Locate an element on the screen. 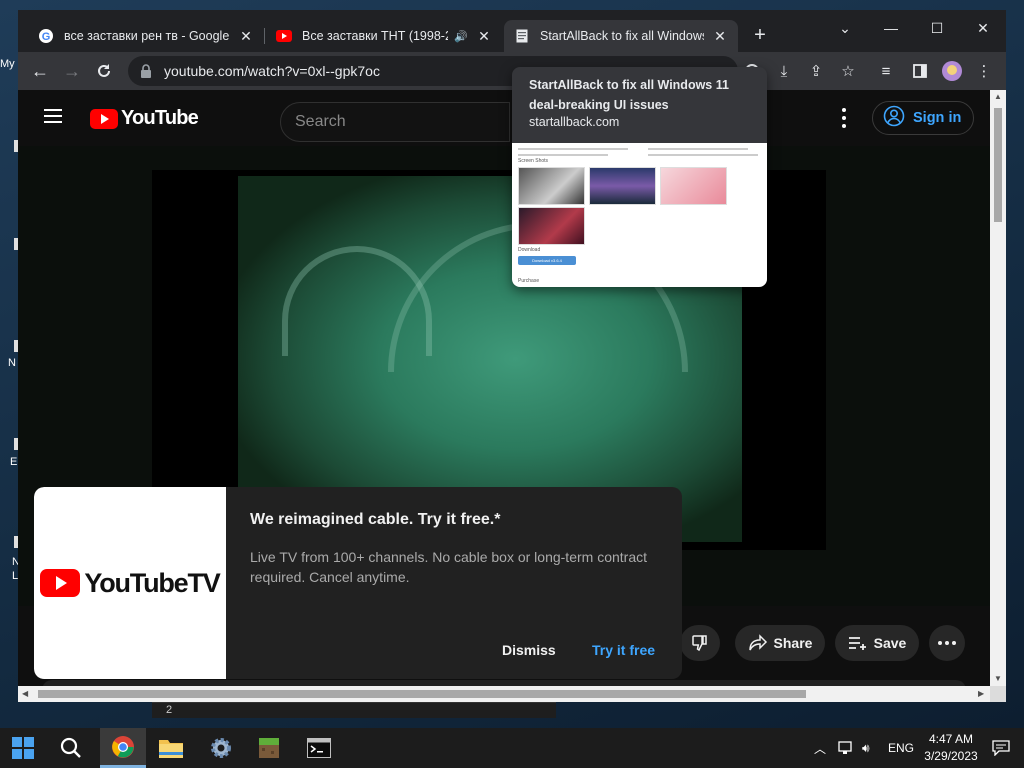  lock-icon is located at coordinates (147, 71).